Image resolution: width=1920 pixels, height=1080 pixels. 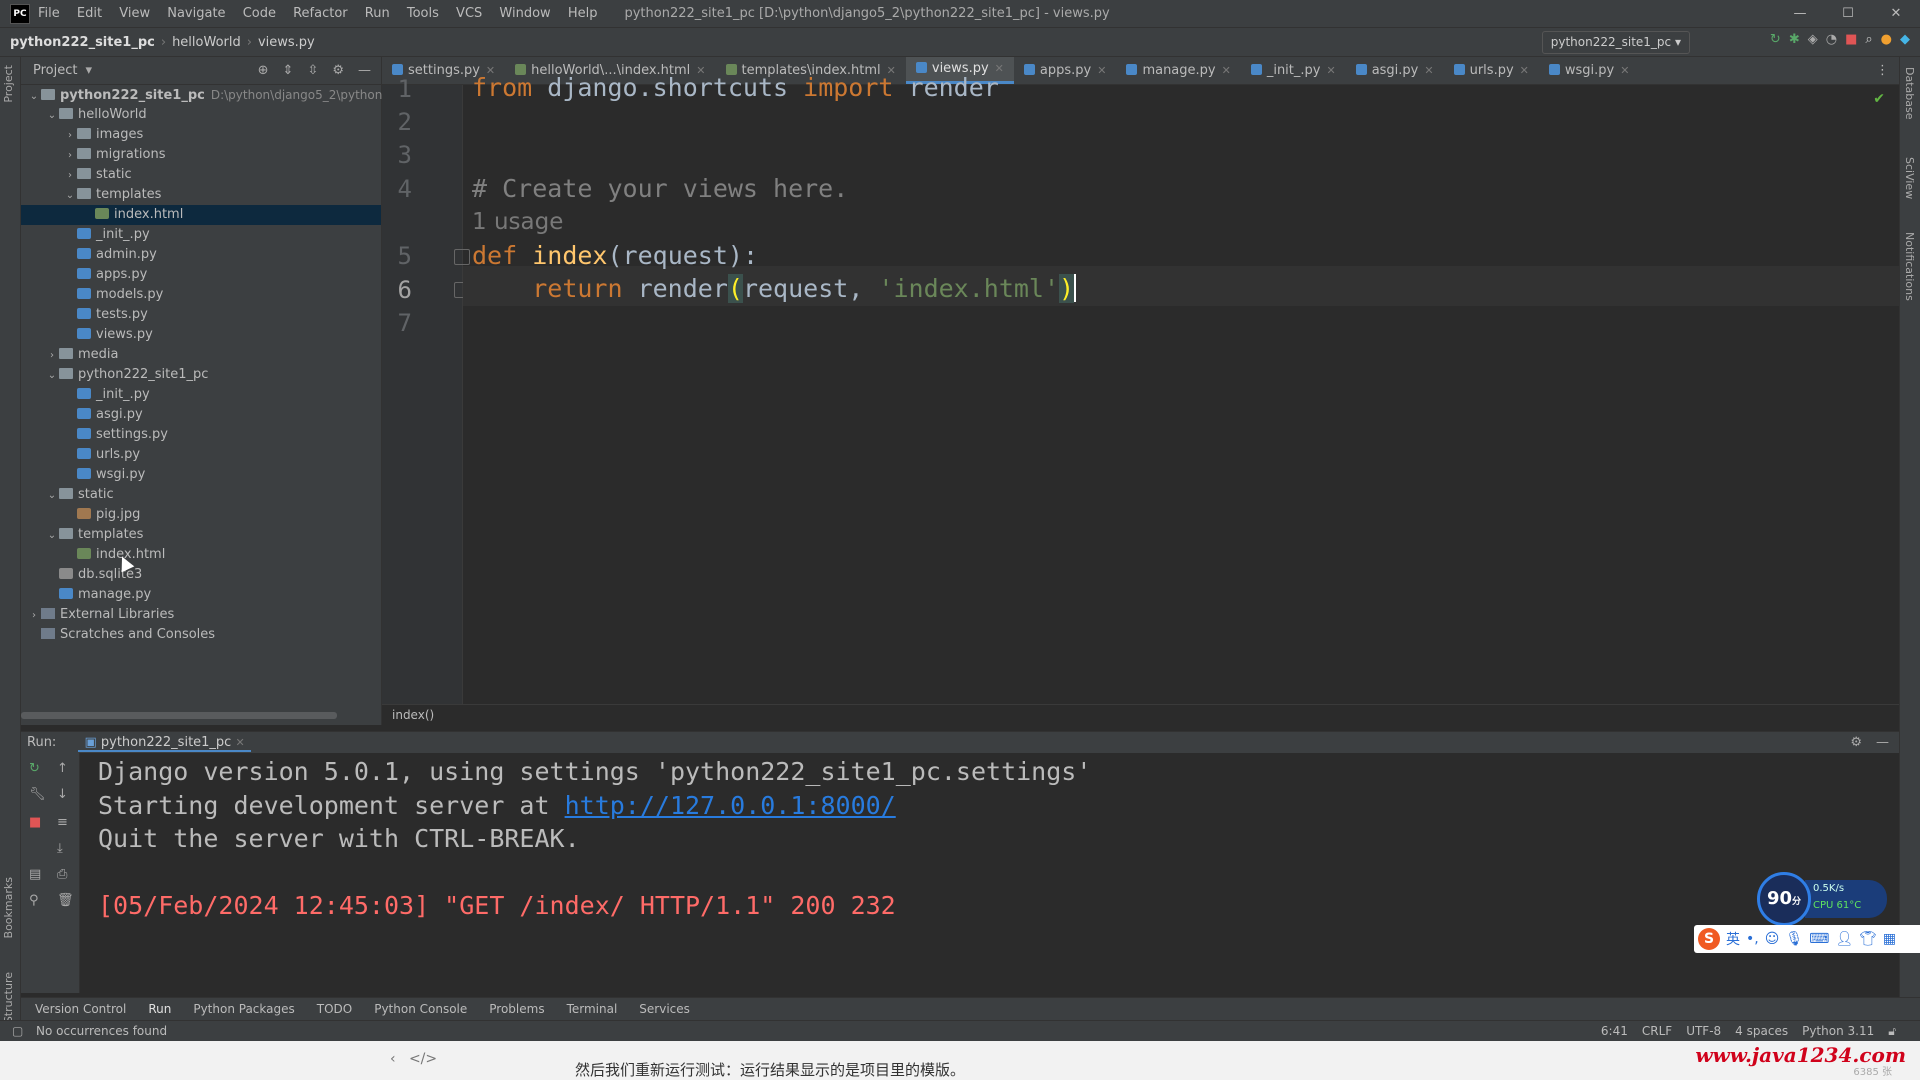 What do you see at coordinates (179, 715) in the screenshot?
I see `horizontal-scrollbar` at bounding box center [179, 715].